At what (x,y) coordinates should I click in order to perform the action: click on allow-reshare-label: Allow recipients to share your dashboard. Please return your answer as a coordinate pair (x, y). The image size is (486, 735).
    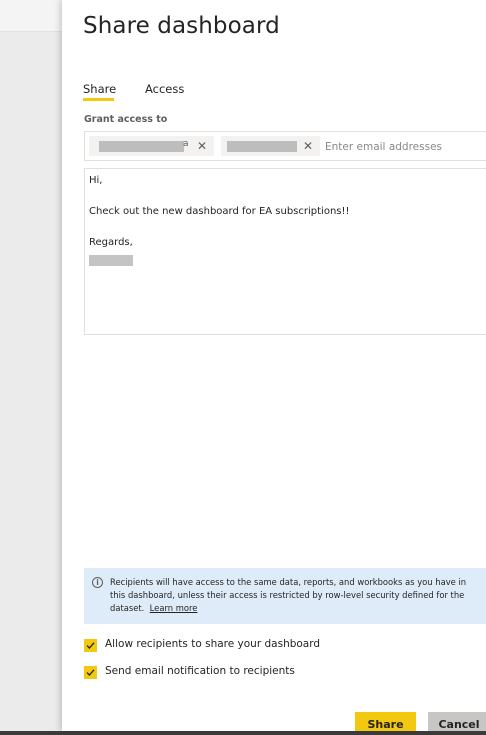
    Looking at the image, I should click on (213, 644).